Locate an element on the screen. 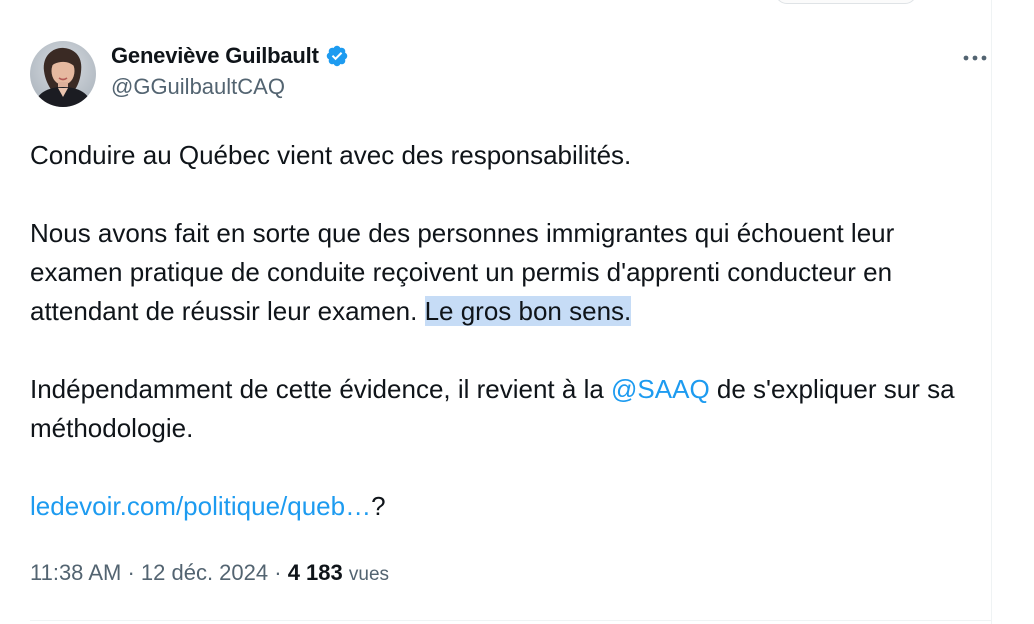  divider is located at coordinates (511, 620).